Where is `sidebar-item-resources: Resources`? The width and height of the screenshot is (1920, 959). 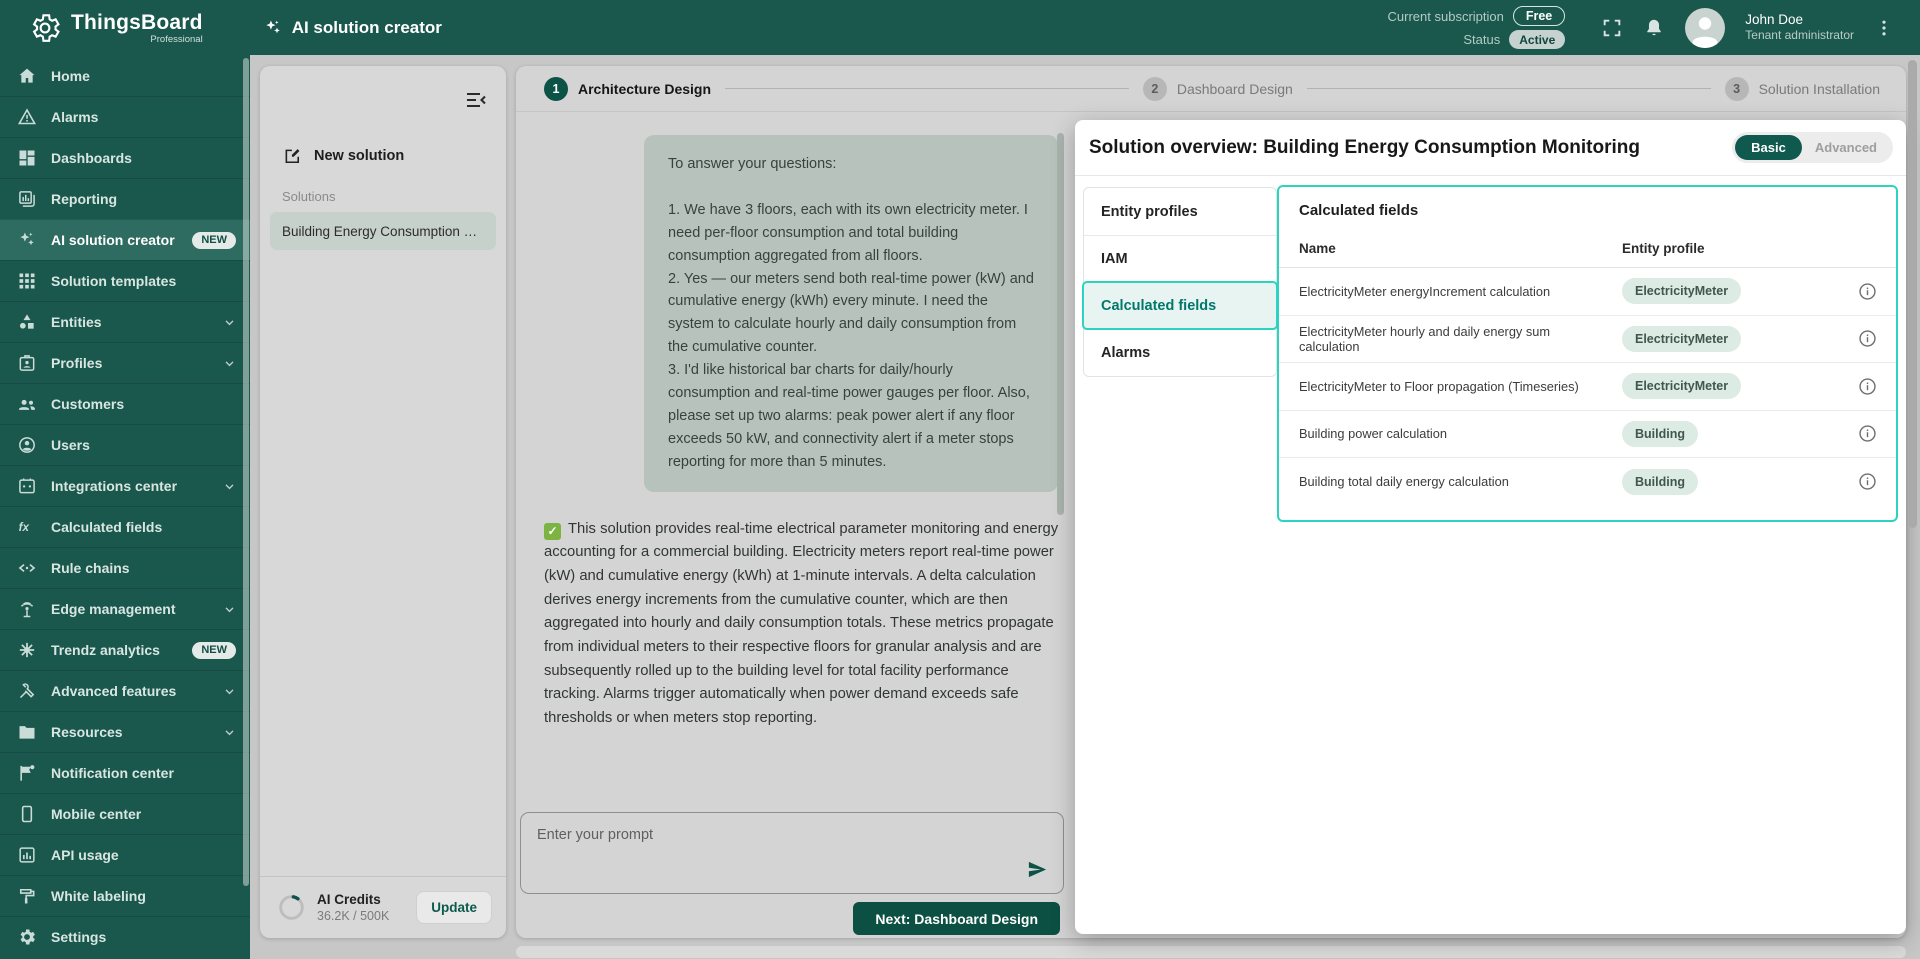 sidebar-item-resources: Resources is located at coordinates (125, 731).